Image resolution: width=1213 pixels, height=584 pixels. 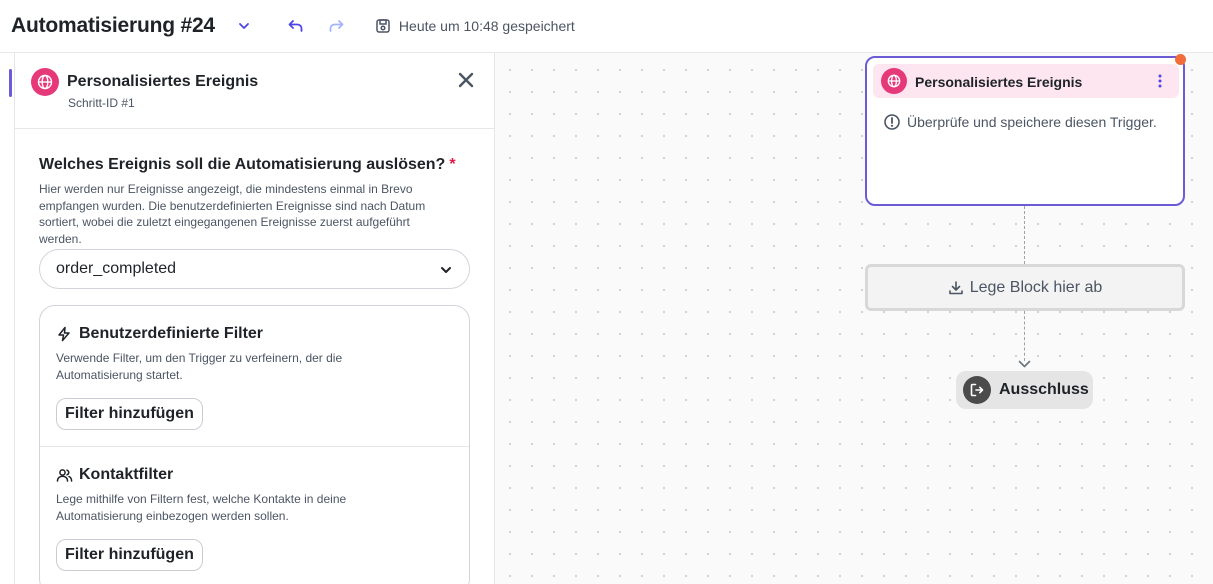 What do you see at coordinates (1032, 122) in the screenshot?
I see `trigger-node-message: Überprüfe und speichere diesen Trigger.` at bounding box center [1032, 122].